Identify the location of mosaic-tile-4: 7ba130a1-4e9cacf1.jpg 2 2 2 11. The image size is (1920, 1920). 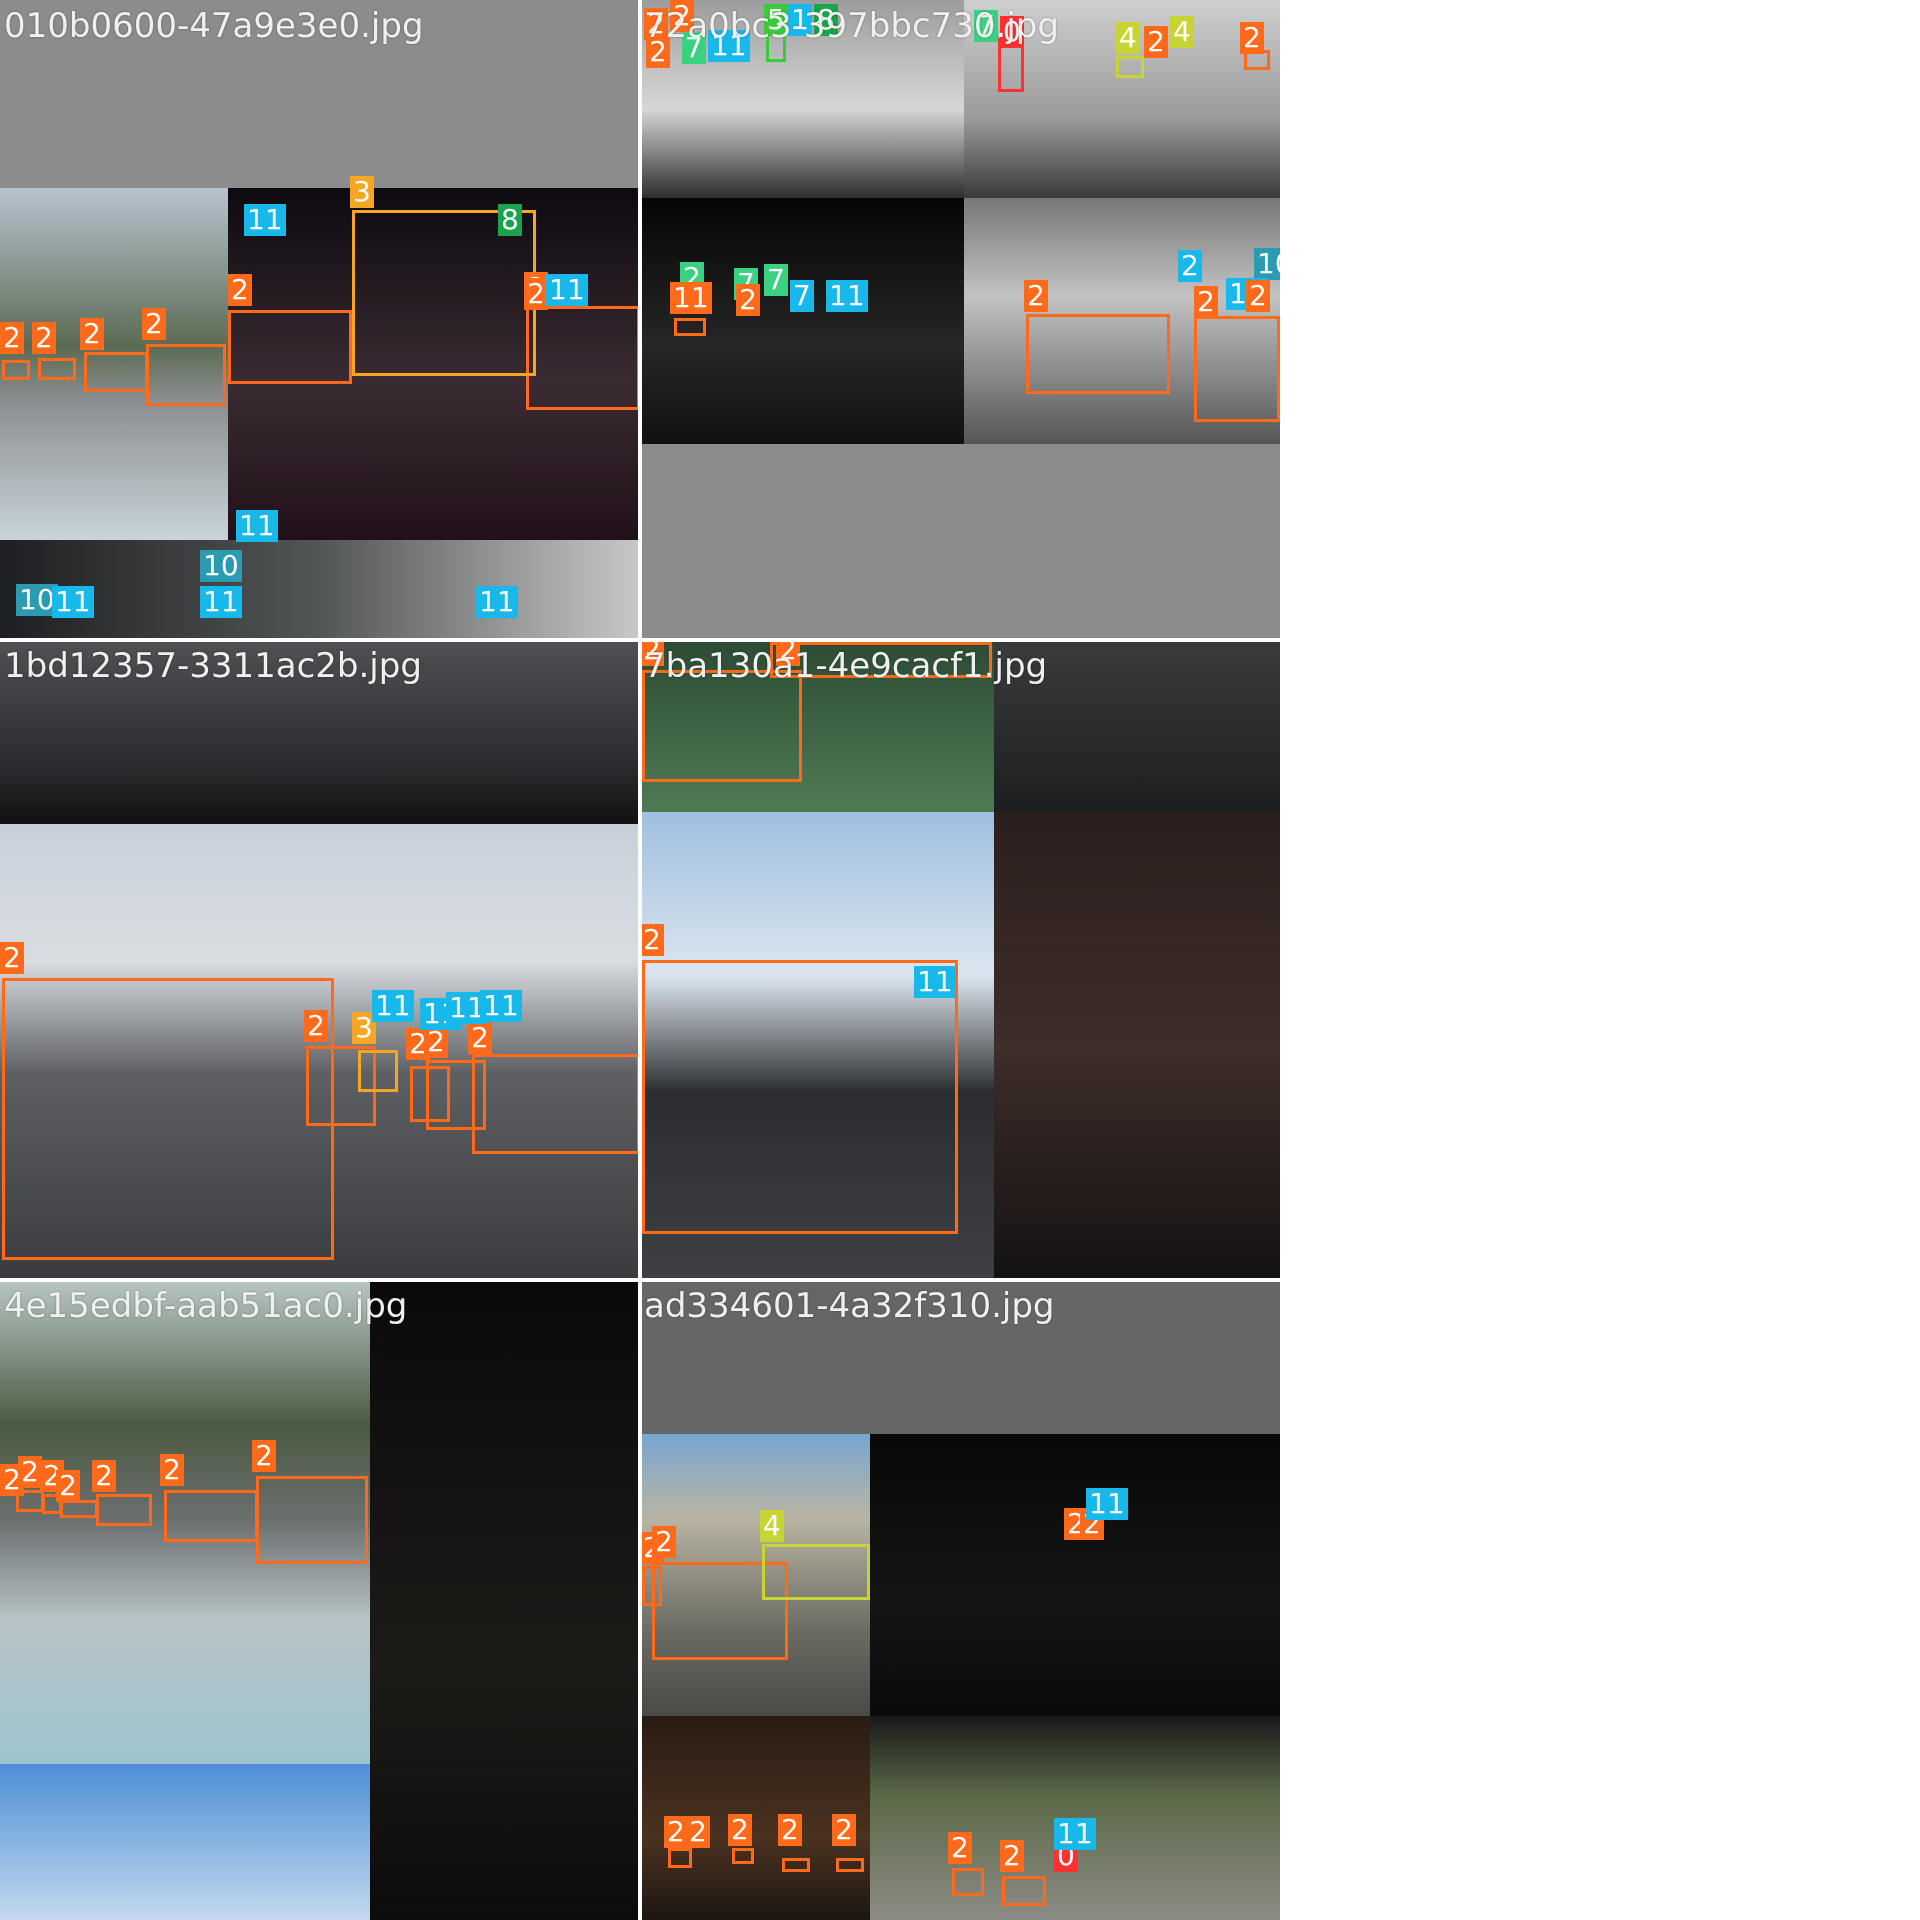
(960, 960).